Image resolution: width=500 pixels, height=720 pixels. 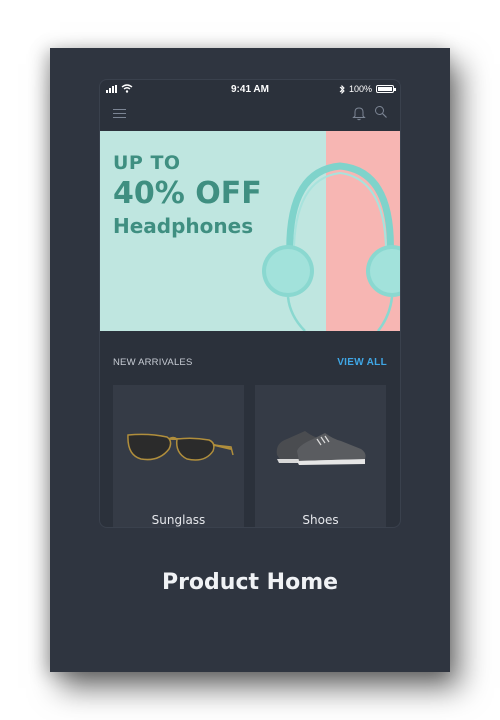 I want to click on search-icon, so click(x=381, y=112).